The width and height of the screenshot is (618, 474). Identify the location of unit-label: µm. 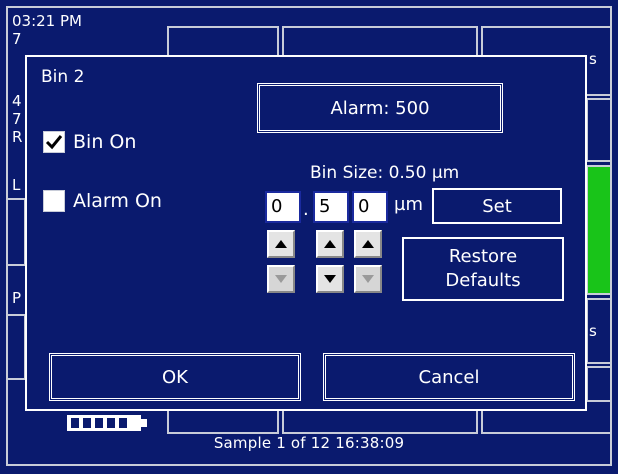
(408, 204).